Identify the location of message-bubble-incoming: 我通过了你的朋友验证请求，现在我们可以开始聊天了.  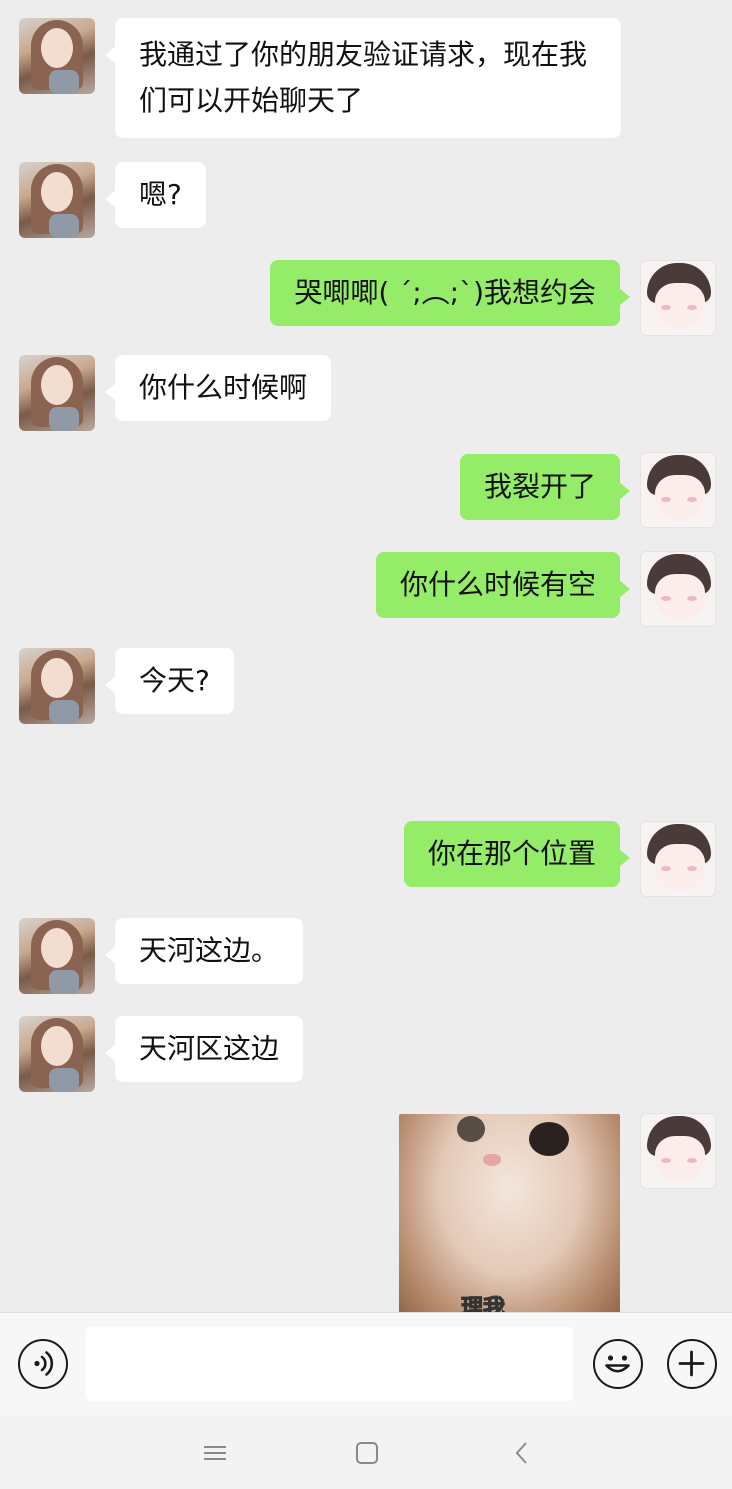
(363, 78).